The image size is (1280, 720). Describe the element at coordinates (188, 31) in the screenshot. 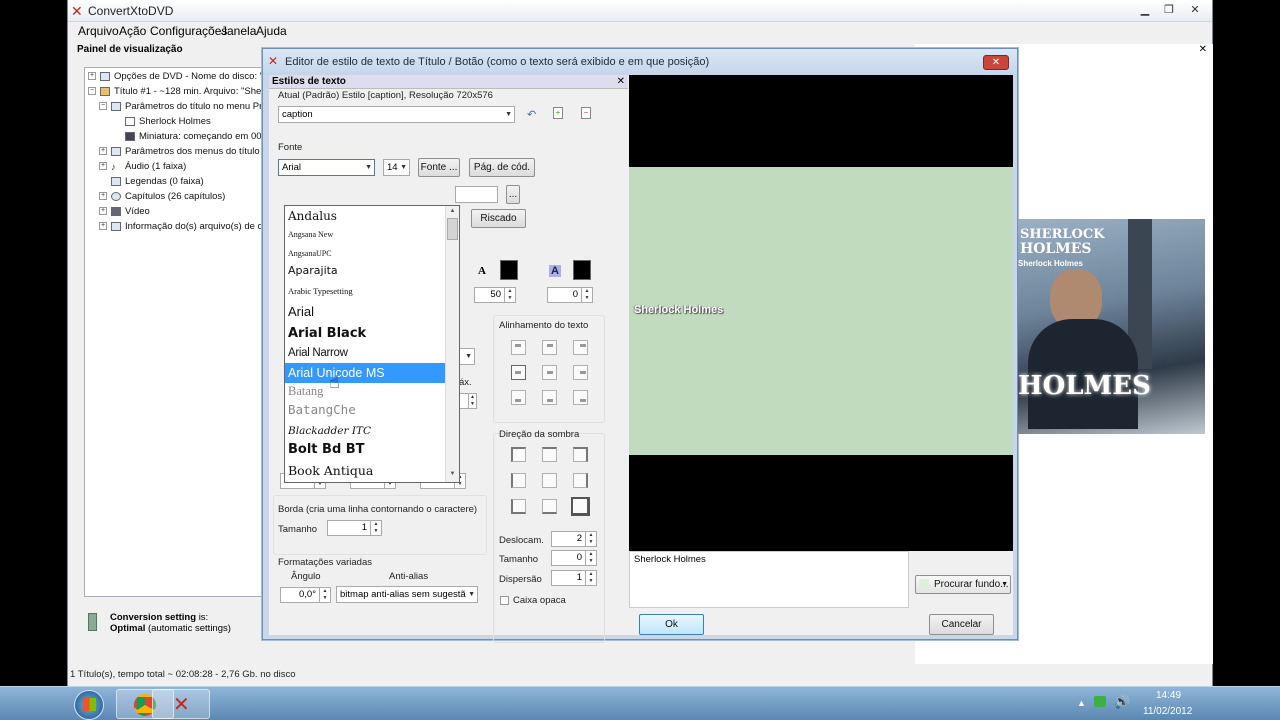

I see `menu-configuracoes: Configurações` at that location.